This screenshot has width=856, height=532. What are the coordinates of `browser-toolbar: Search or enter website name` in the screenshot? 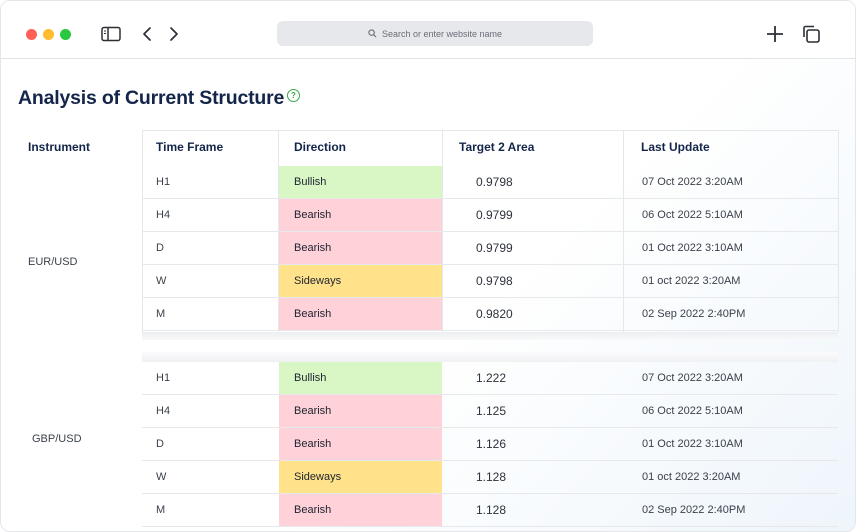 It's located at (428, 30).